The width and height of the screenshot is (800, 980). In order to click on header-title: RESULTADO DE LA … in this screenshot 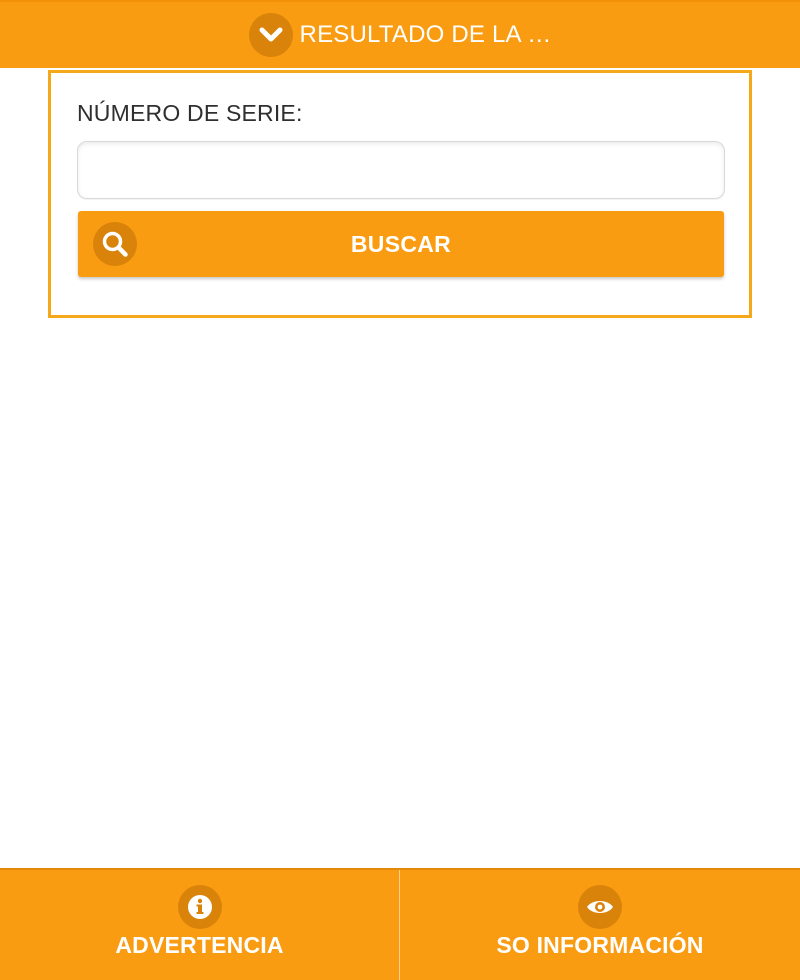, I will do `click(425, 34)`.